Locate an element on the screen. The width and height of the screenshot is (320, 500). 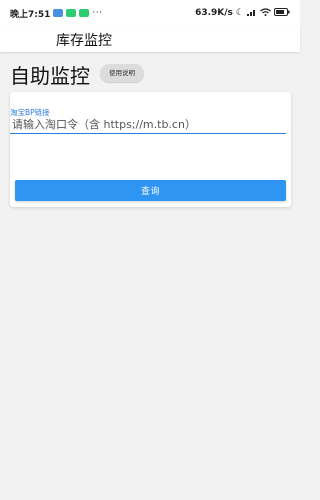
status-time: 晚上7:51 is located at coordinates (30, 14).